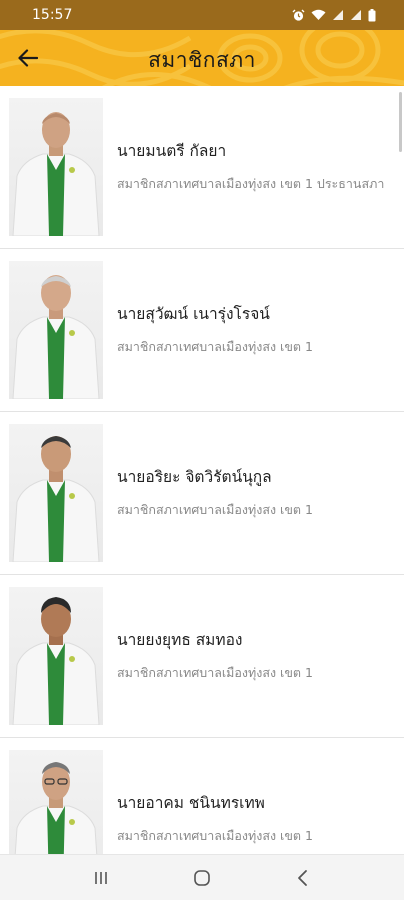 The height and width of the screenshot is (900, 404). What do you see at coordinates (400, 122) in the screenshot?
I see `scrollbar-thumb` at bounding box center [400, 122].